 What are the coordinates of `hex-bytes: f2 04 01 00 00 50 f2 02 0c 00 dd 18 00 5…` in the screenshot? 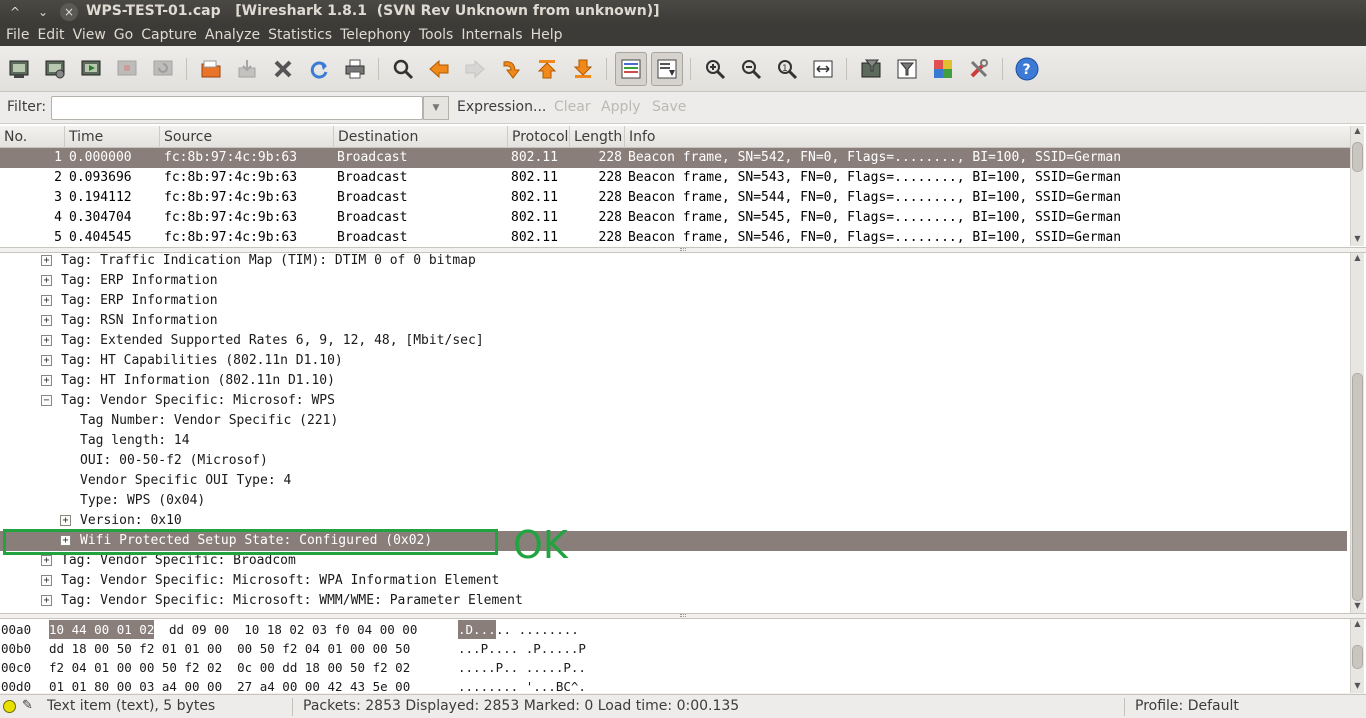 It's located at (229, 667).